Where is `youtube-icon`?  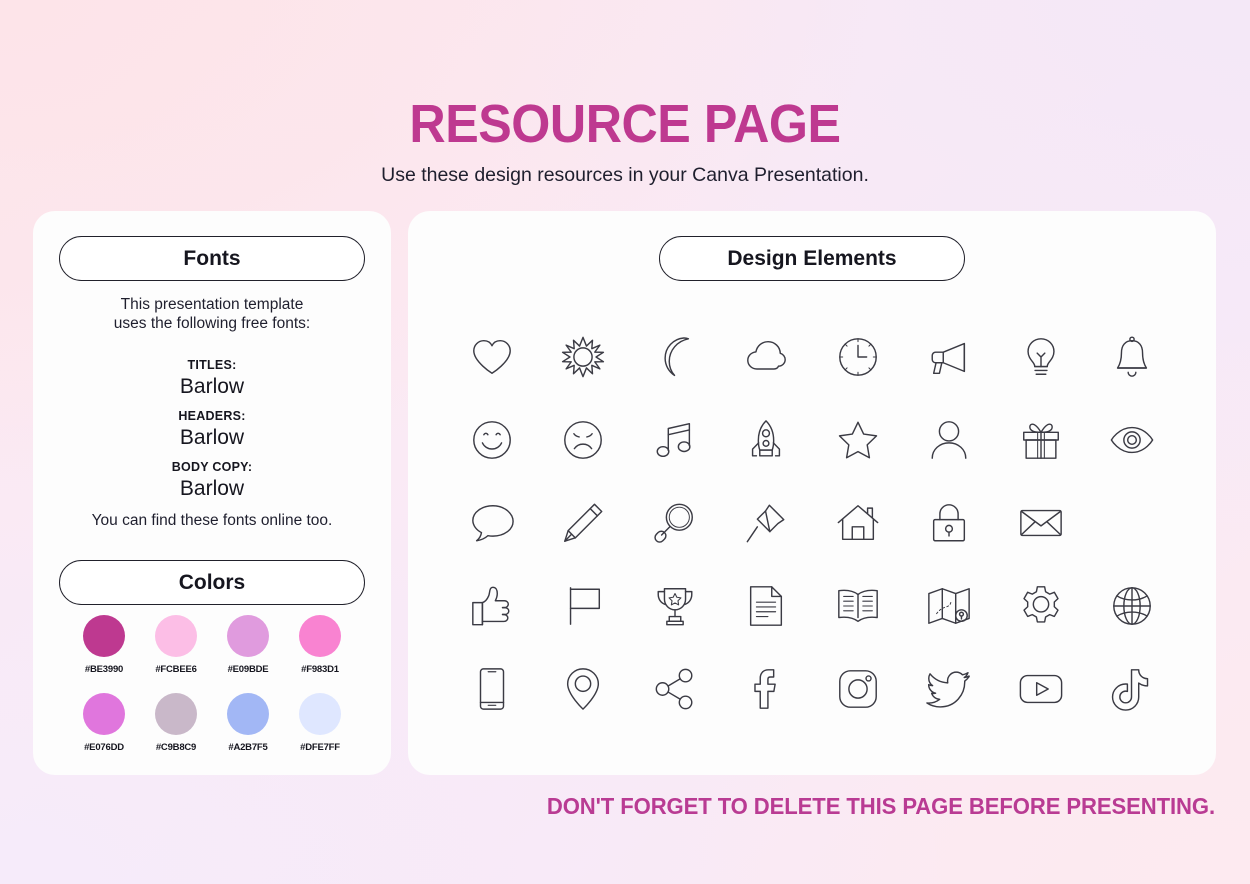 youtube-icon is located at coordinates (1041, 688).